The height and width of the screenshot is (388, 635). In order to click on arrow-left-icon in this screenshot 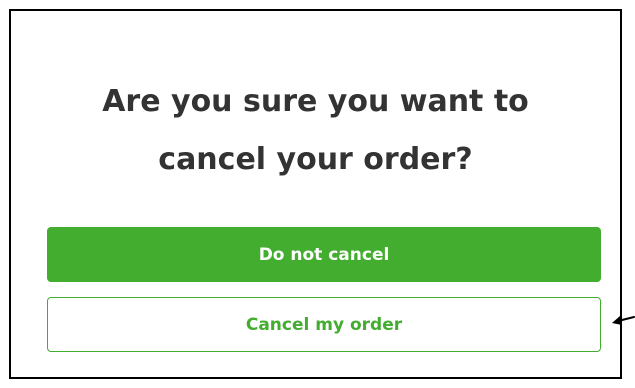, I will do `click(623, 320)`.